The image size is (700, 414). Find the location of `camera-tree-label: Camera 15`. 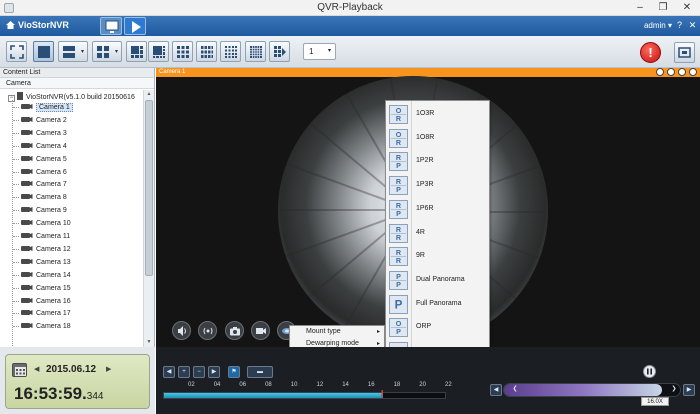

camera-tree-label: Camera 15 is located at coordinates (53, 288).